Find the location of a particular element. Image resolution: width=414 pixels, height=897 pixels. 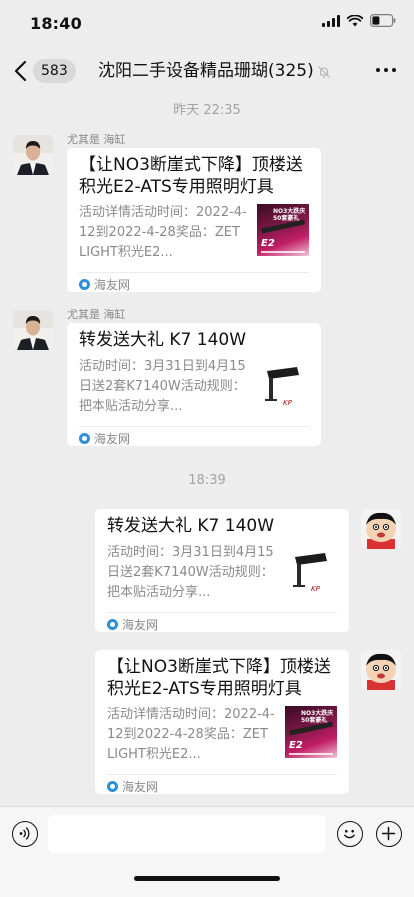

timestamp: 昨天 22:35 is located at coordinates (207, 110).